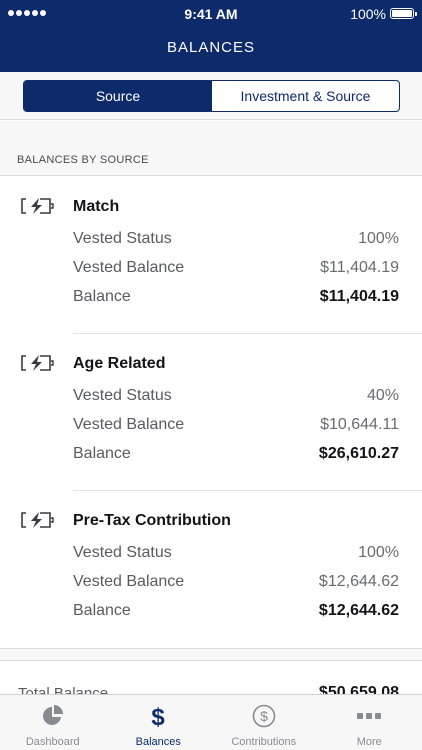 The height and width of the screenshot is (750, 422). What do you see at coordinates (211, 36) in the screenshot?
I see `app-header: 9:41 AM 100% BALANCES` at bounding box center [211, 36].